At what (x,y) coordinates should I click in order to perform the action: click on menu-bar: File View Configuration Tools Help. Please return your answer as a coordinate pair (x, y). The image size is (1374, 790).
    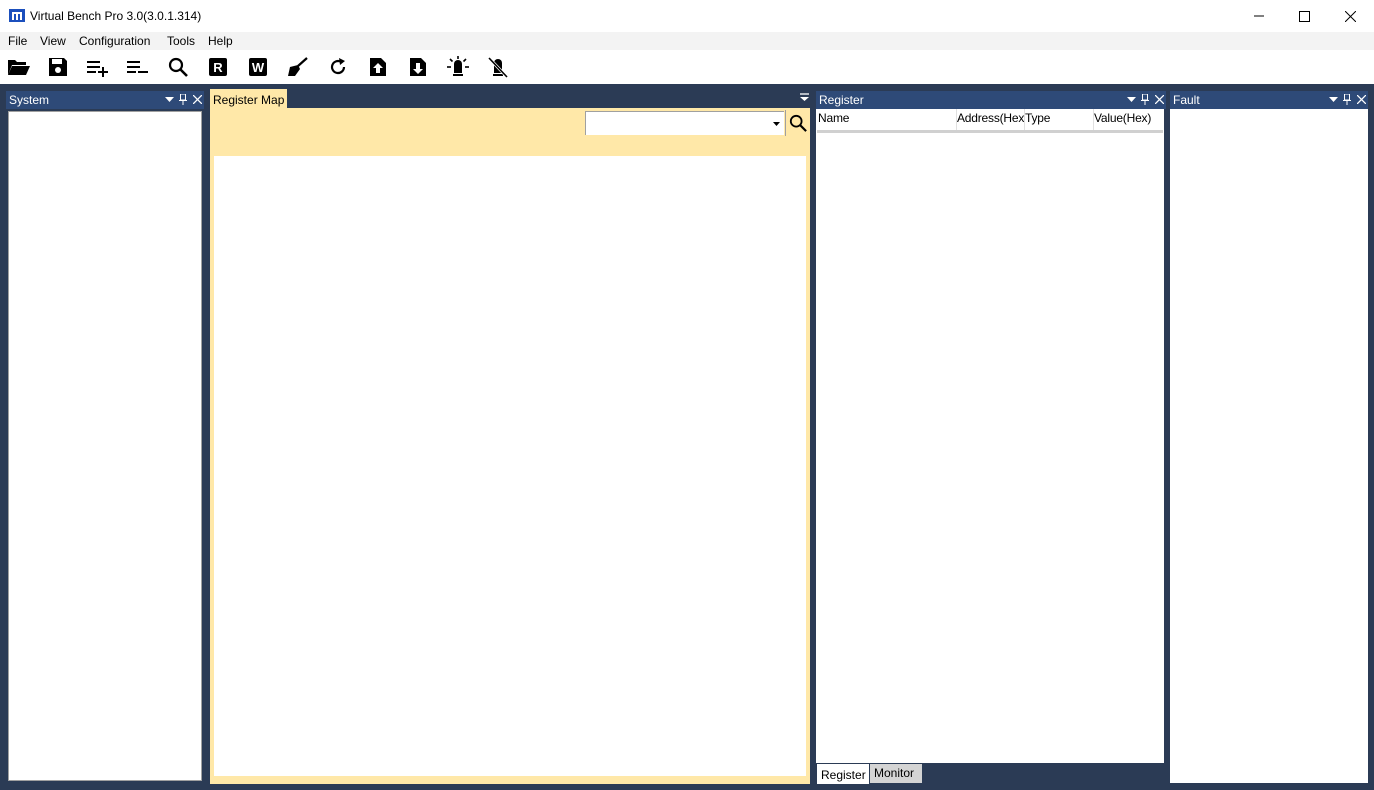
    Looking at the image, I should click on (687, 41).